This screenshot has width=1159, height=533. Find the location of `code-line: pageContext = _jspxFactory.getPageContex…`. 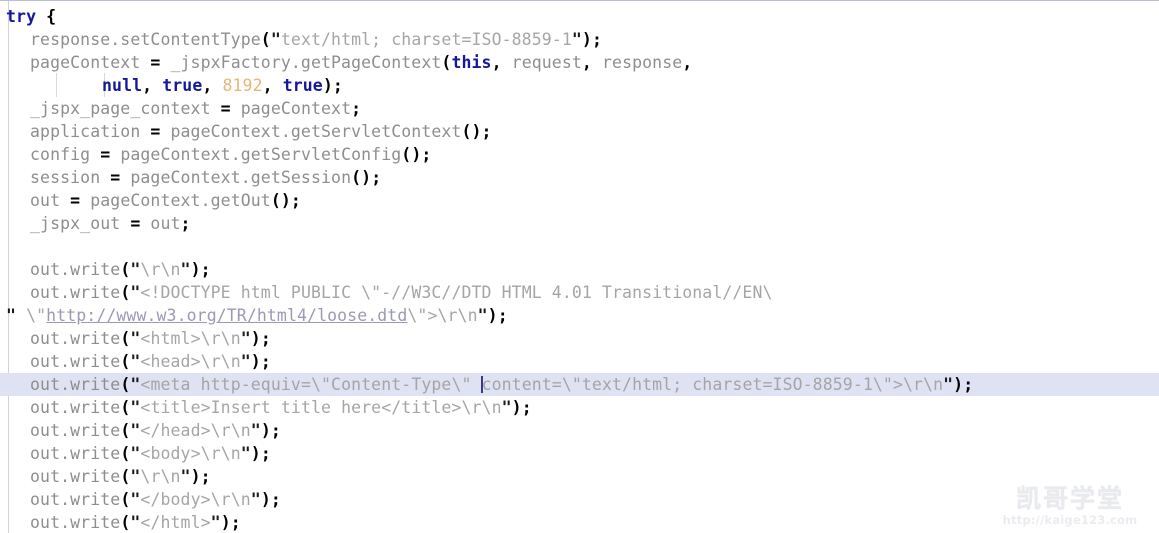

code-line: pageContext = _jspxFactory.getPageContex… is located at coordinates (579, 62).